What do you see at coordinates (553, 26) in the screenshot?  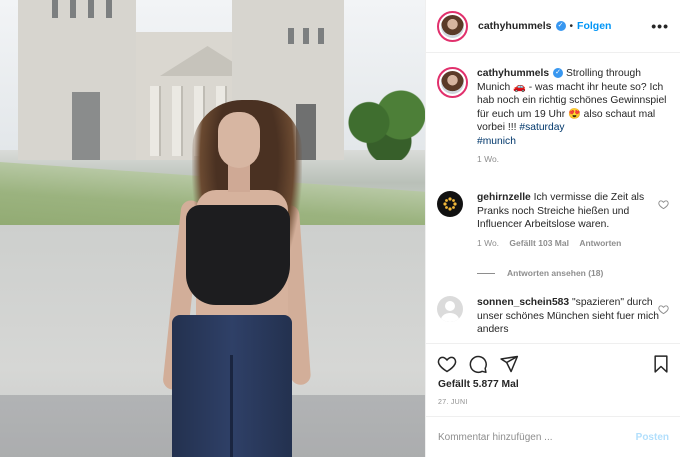 I see `post-header: cathyhummels ✓ • Folgen •••` at bounding box center [553, 26].